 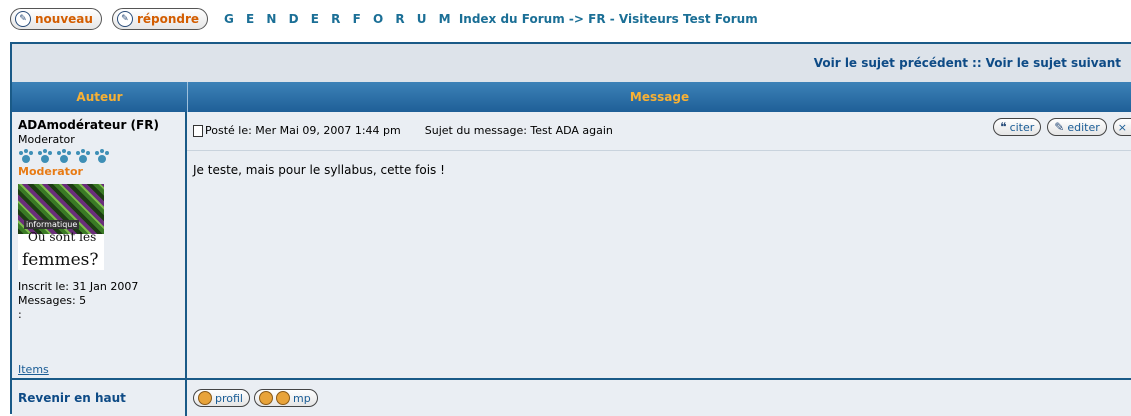 I want to click on author-name: ADAmodérateur (FR), so click(x=88, y=125).